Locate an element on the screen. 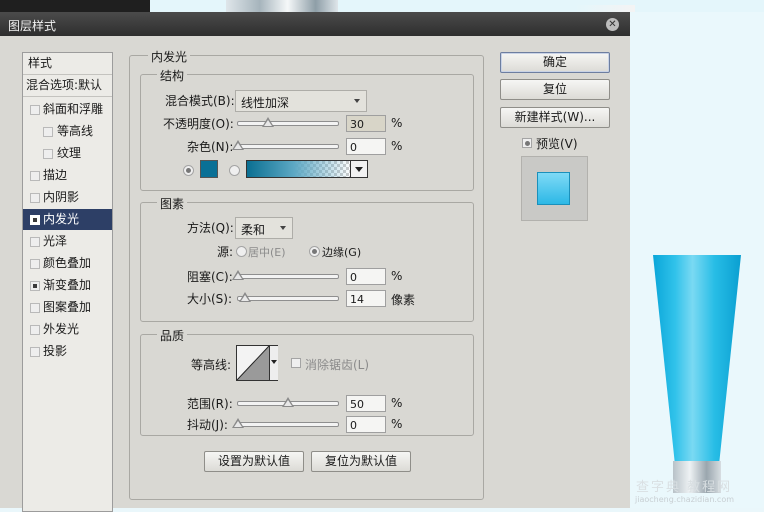 The image size is (764, 512). gradient-dropdown-button is located at coordinates (359, 169).